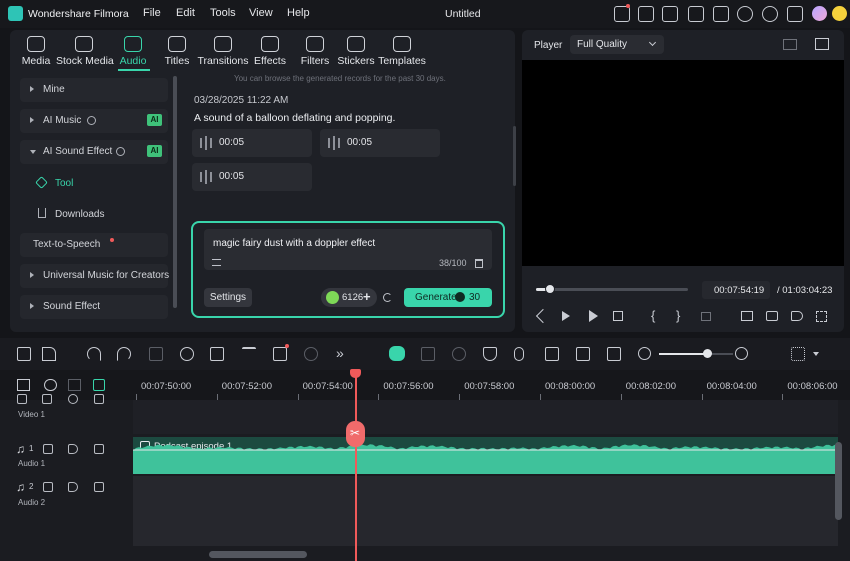 Image resolution: width=850 pixels, height=561 pixels. What do you see at coordinates (94, 354) in the screenshot?
I see `undo-icon` at bounding box center [94, 354].